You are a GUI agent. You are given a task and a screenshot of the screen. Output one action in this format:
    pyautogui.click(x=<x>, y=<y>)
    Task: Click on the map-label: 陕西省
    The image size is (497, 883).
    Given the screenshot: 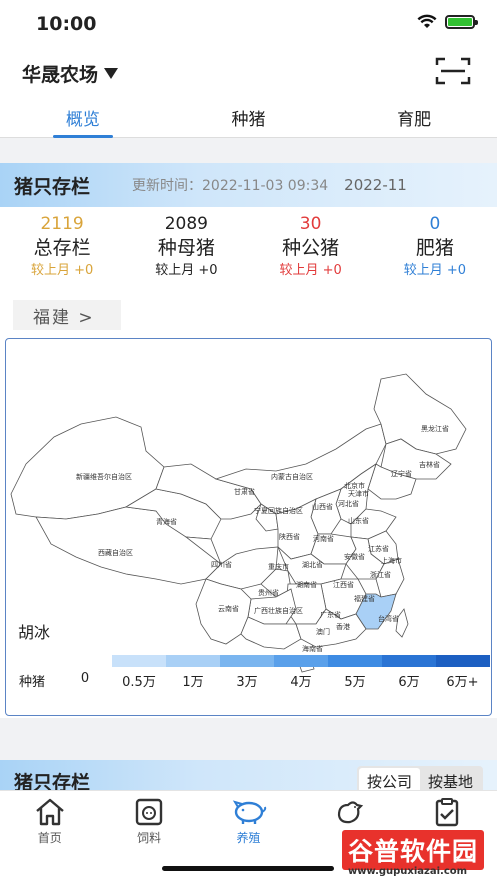 What is the action you would take?
    pyautogui.click(x=289, y=536)
    